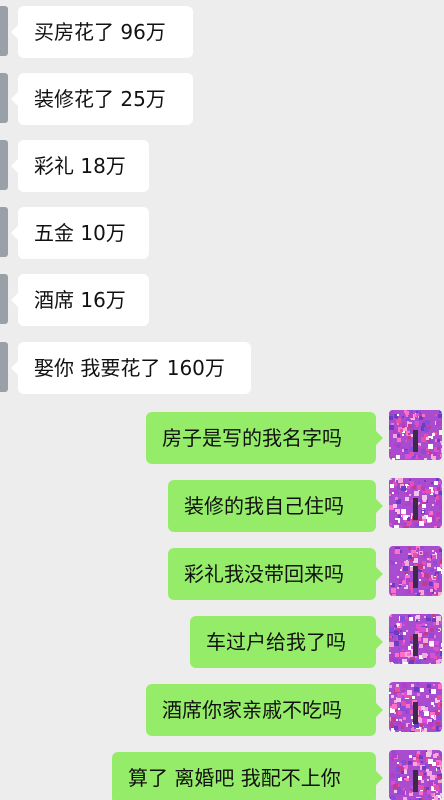 This screenshot has height=800, width=444. What do you see at coordinates (286, 642) in the screenshot?
I see `sent-message: 车过户给我了吗` at bounding box center [286, 642].